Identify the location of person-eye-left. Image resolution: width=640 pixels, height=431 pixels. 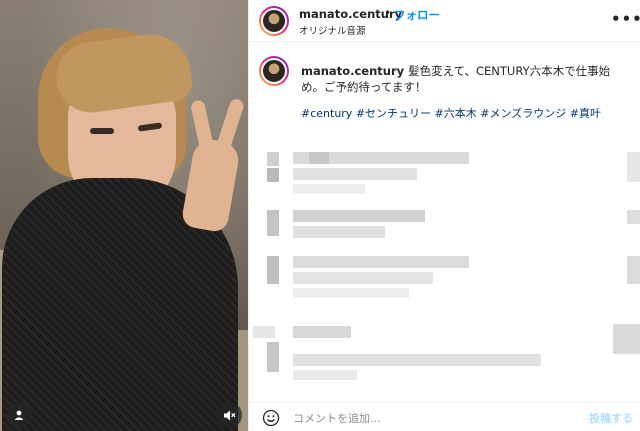
(102, 131).